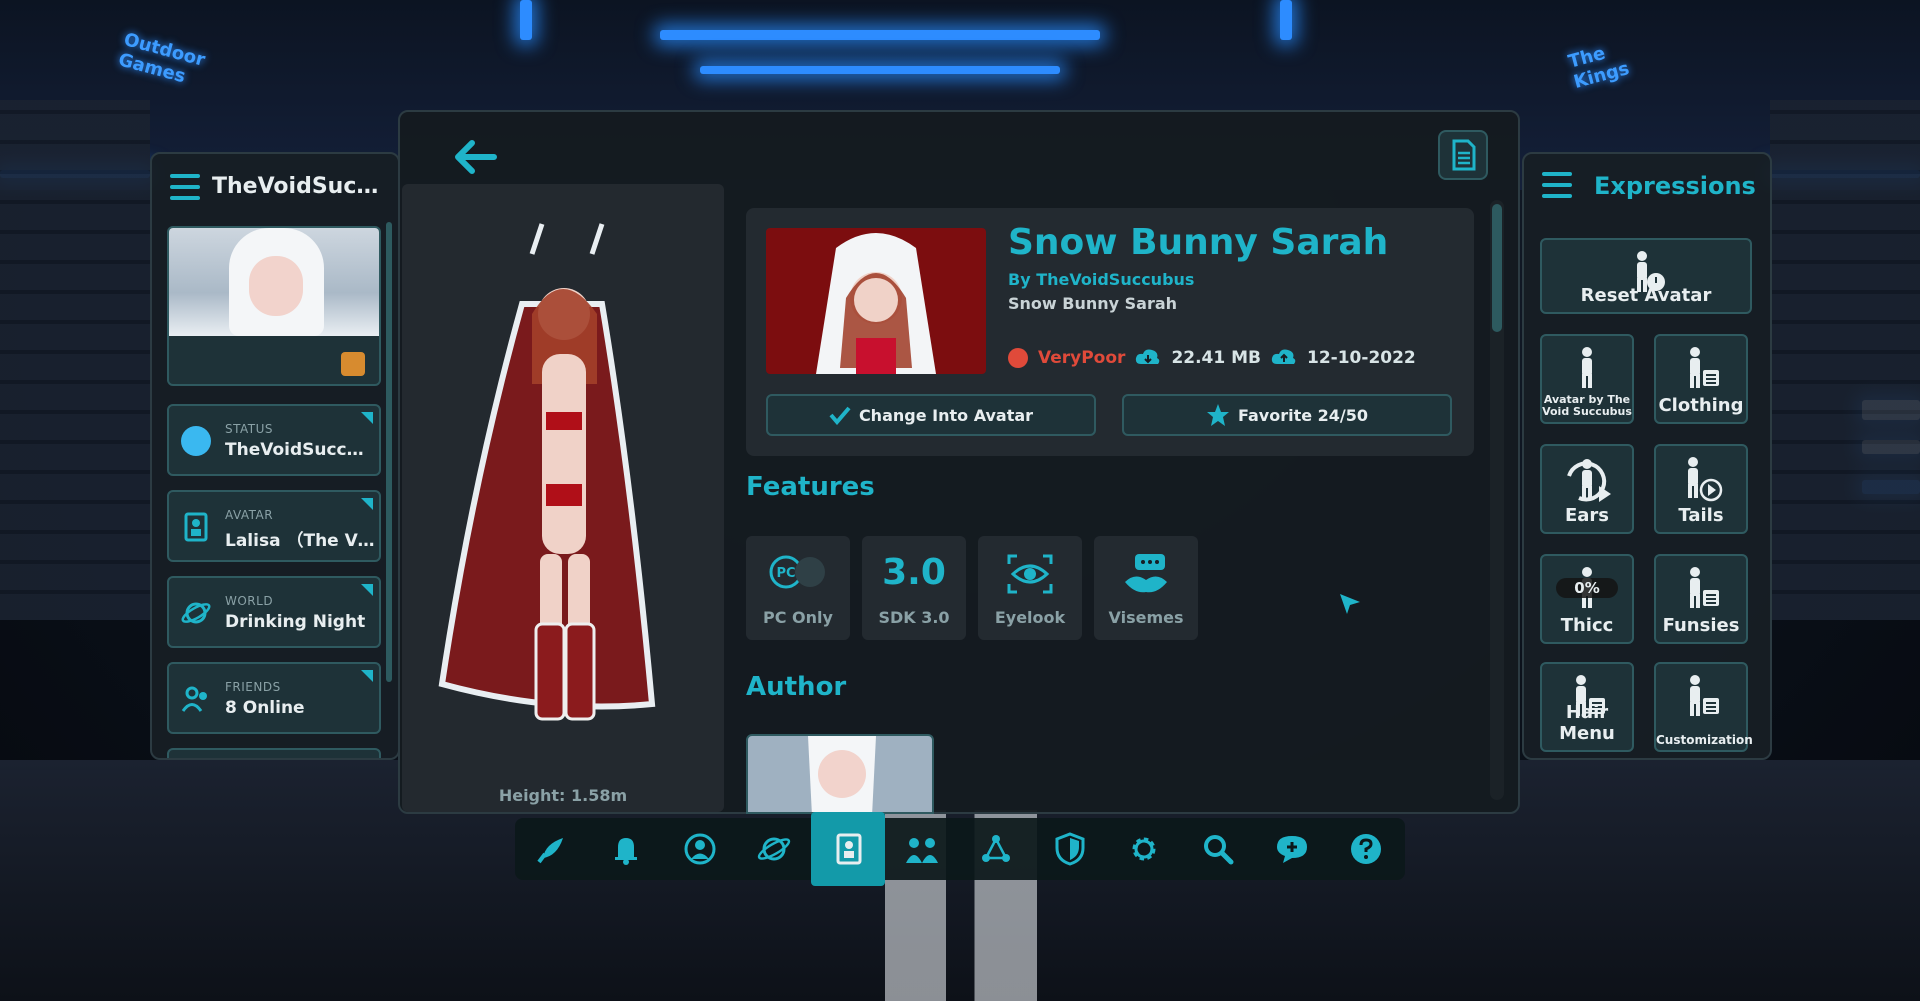  What do you see at coordinates (547, 472) in the screenshot?
I see `avatar-model` at bounding box center [547, 472].